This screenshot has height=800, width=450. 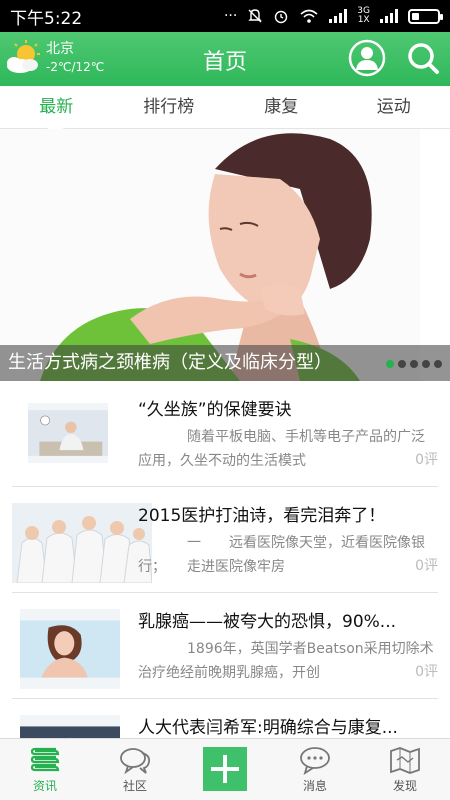 I want to click on map-icon, so click(x=405, y=760).